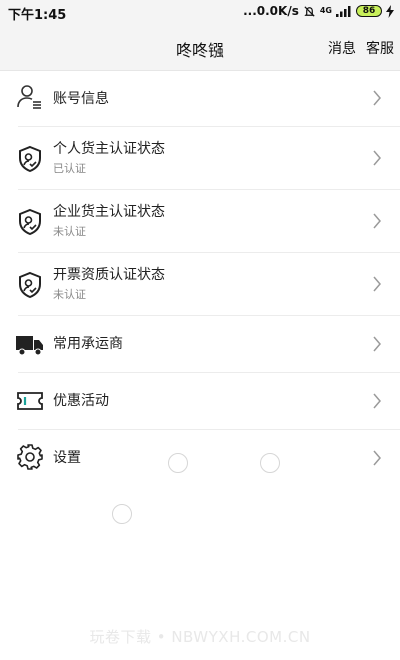 This screenshot has height=660, width=400. I want to click on menu-item-promotions: 优惠活动, so click(200, 401).